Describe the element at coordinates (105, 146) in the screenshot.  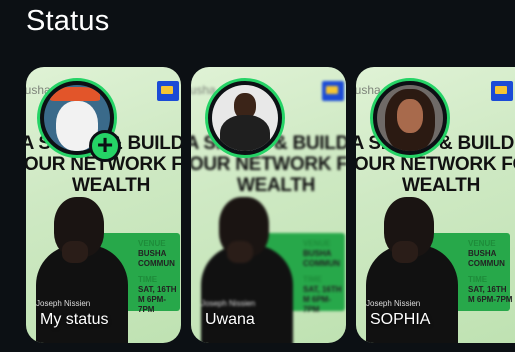
I see `add-status-icon: +` at that location.